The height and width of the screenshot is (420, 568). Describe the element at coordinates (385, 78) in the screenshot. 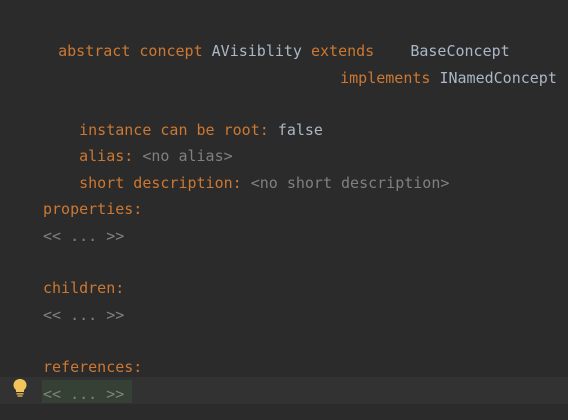

I see `keyword-implements: implements` at that location.